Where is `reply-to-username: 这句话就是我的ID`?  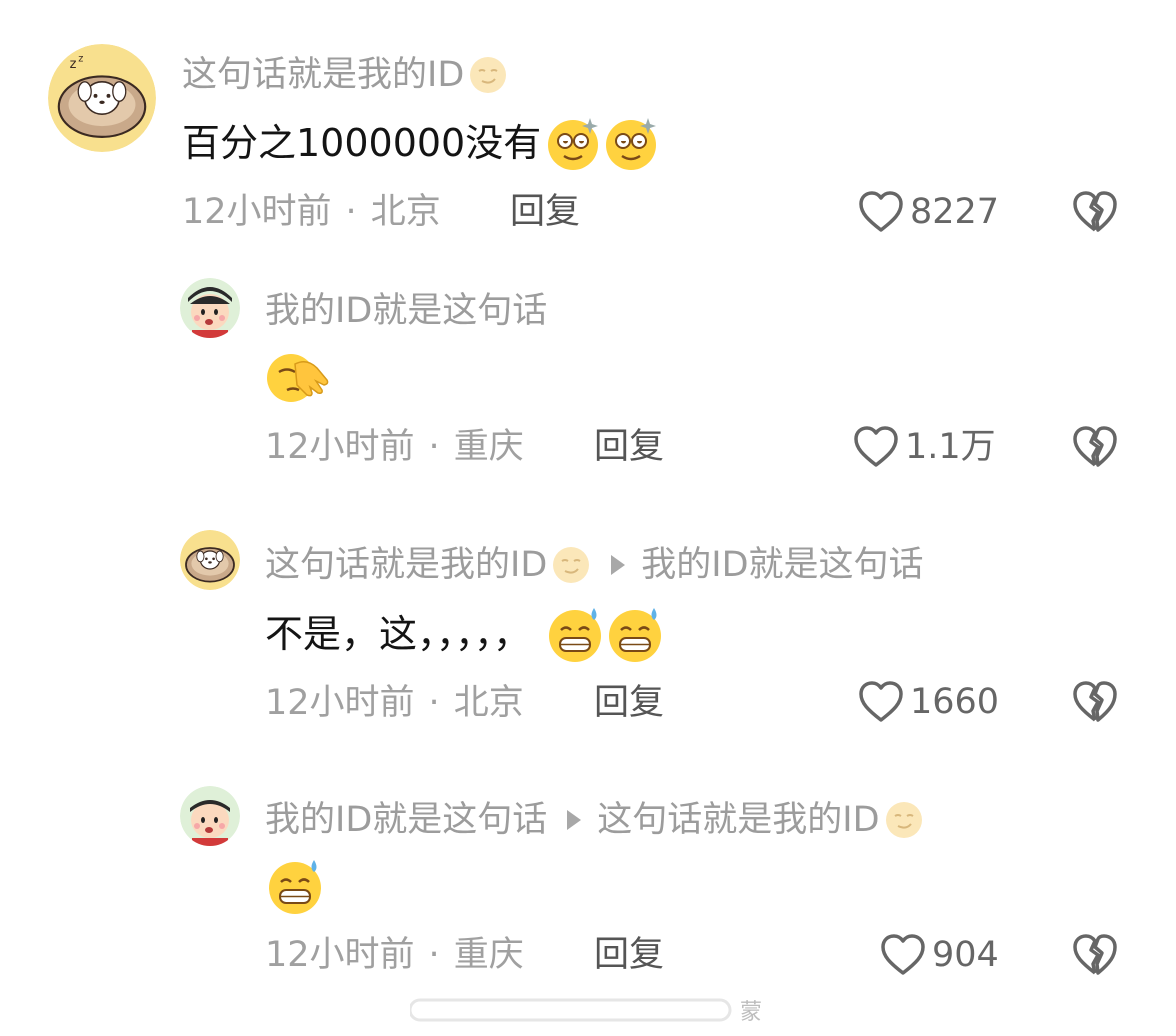 reply-to-username: 这句话就是我的ID is located at coordinates (738, 820).